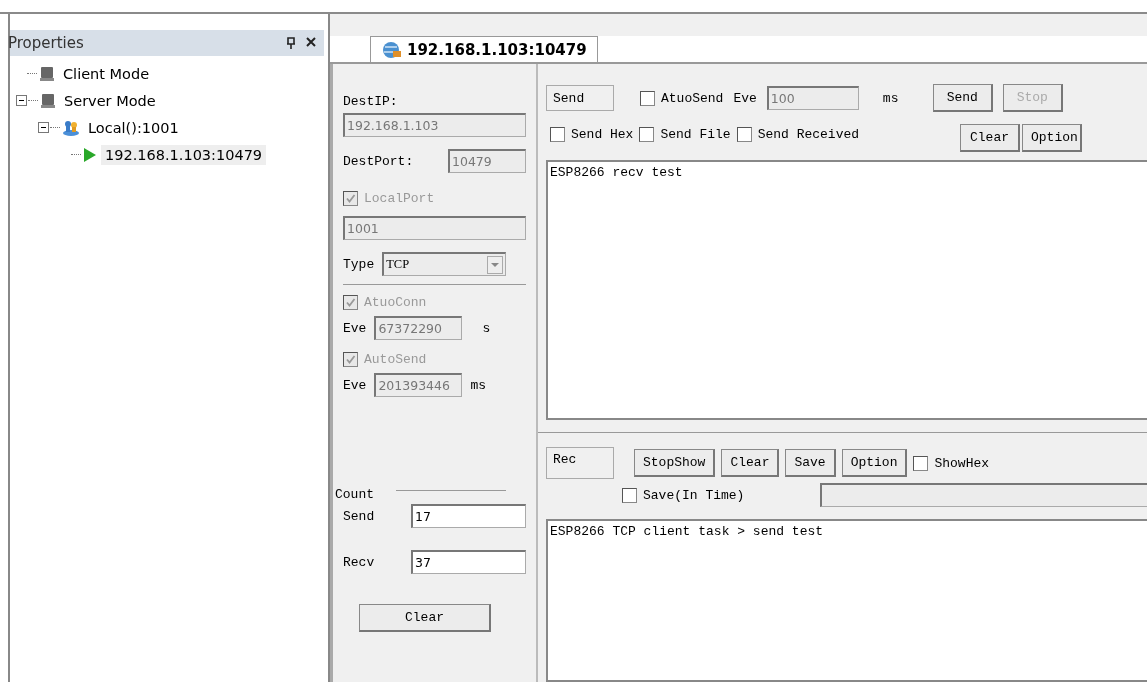 The height and width of the screenshot is (682, 1147). What do you see at coordinates (311, 42) in the screenshot?
I see `close-icon` at bounding box center [311, 42].